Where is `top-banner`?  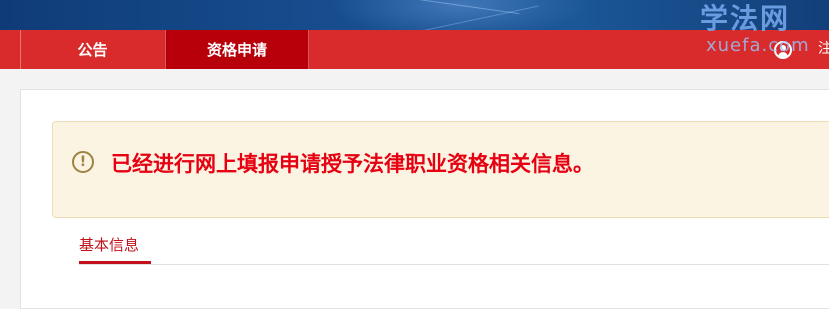
top-banner is located at coordinates (414, 15).